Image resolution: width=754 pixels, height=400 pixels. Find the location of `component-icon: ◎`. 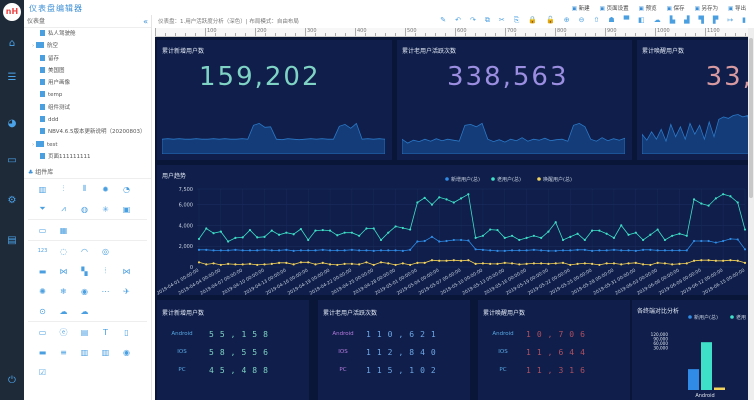

component-icon: ◎ is located at coordinates (105, 251).